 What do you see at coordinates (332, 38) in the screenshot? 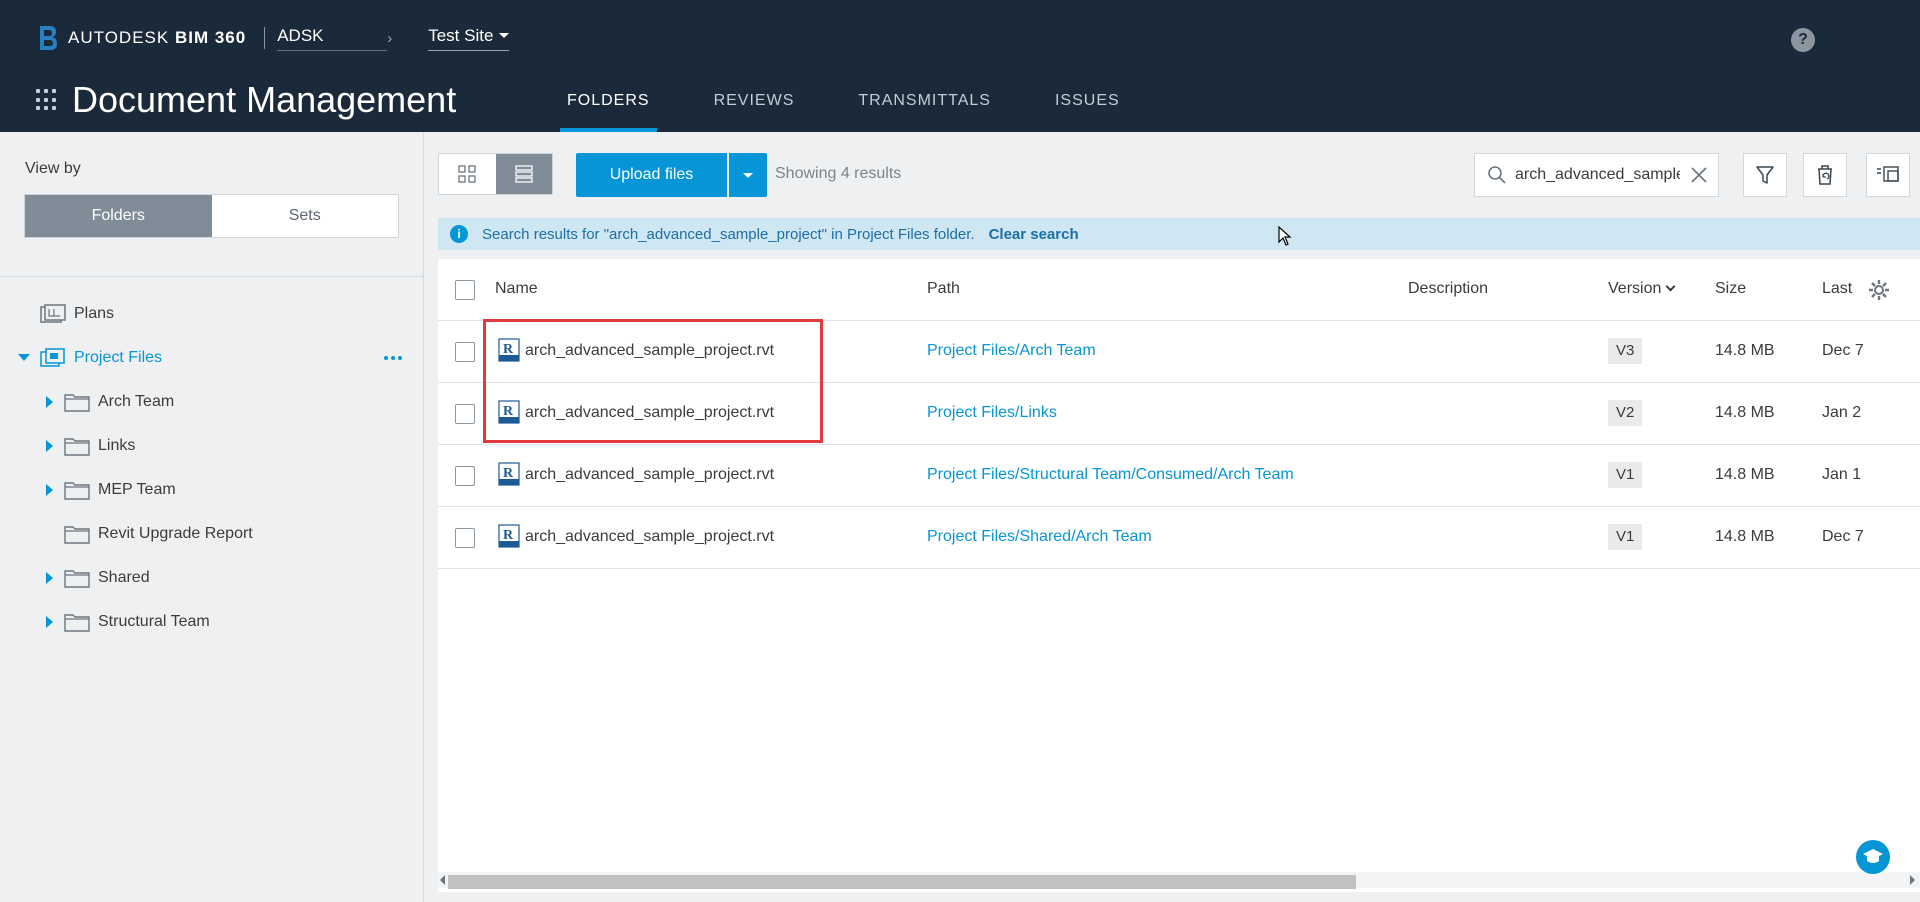
I see `account-selector: ADSK` at bounding box center [332, 38].